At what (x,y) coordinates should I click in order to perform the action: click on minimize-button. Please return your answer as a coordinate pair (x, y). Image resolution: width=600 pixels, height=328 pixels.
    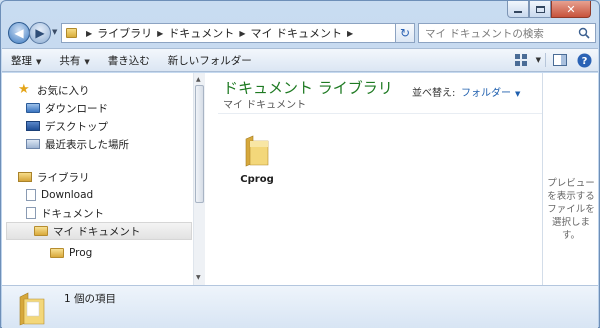
    Looking at the image, I should click on (518, 9).